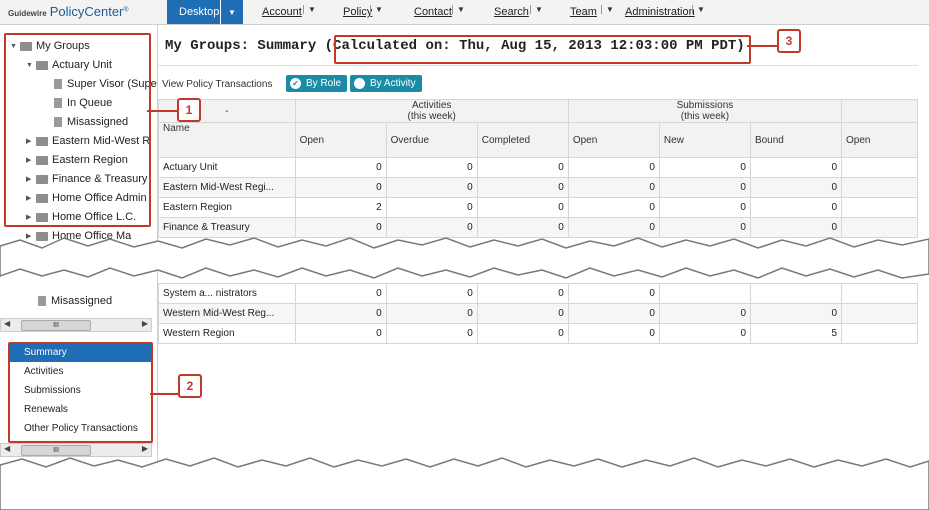  I want to click on page-title-text: My Groups: Summary, so click(241, 46).